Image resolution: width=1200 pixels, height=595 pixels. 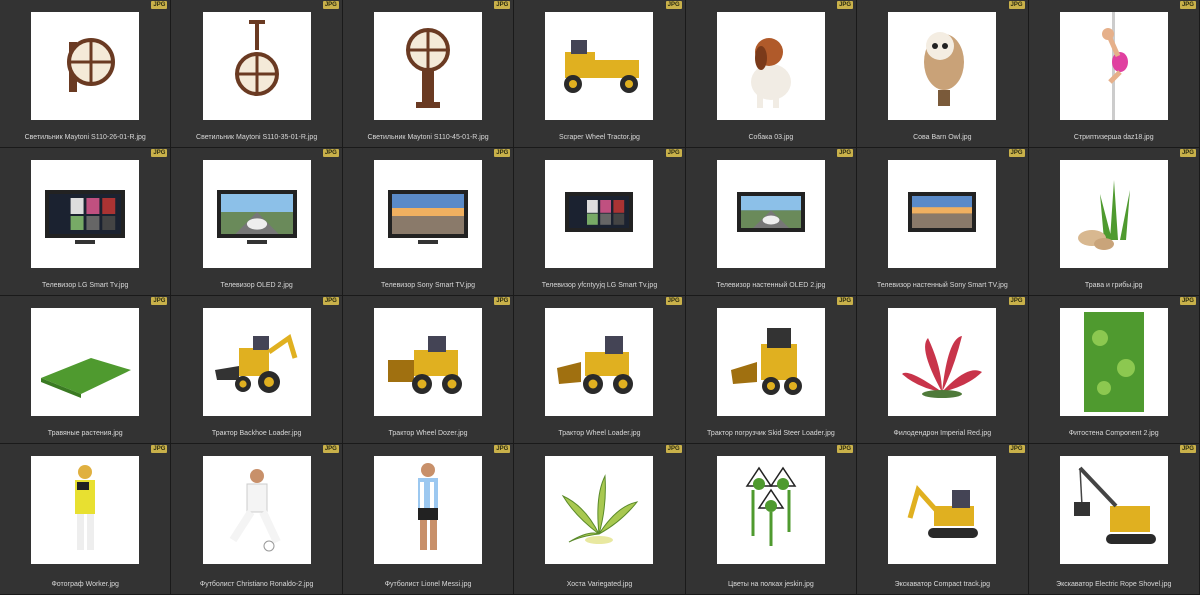 I want to click on thumbnail-item: JPG Телевизор OLED 2.jpg, so click(x=257, y=222).